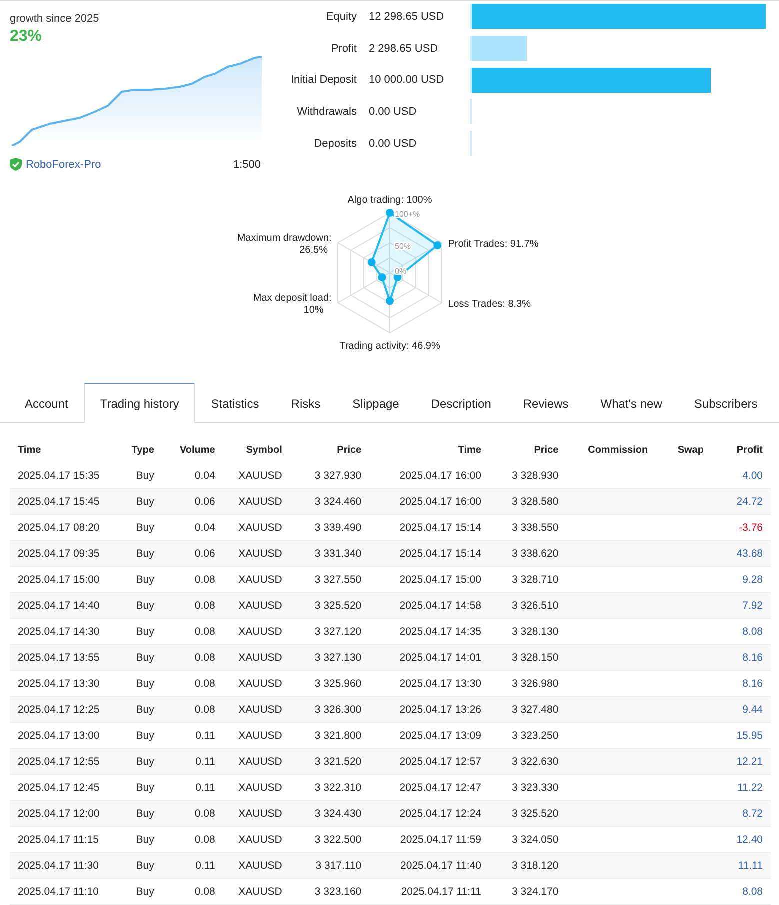 The width and height of the screenshot is (779, 905). Describe the element at coordinates (376, 403) in the screenshot. I see `tab: Slippage` at that location.